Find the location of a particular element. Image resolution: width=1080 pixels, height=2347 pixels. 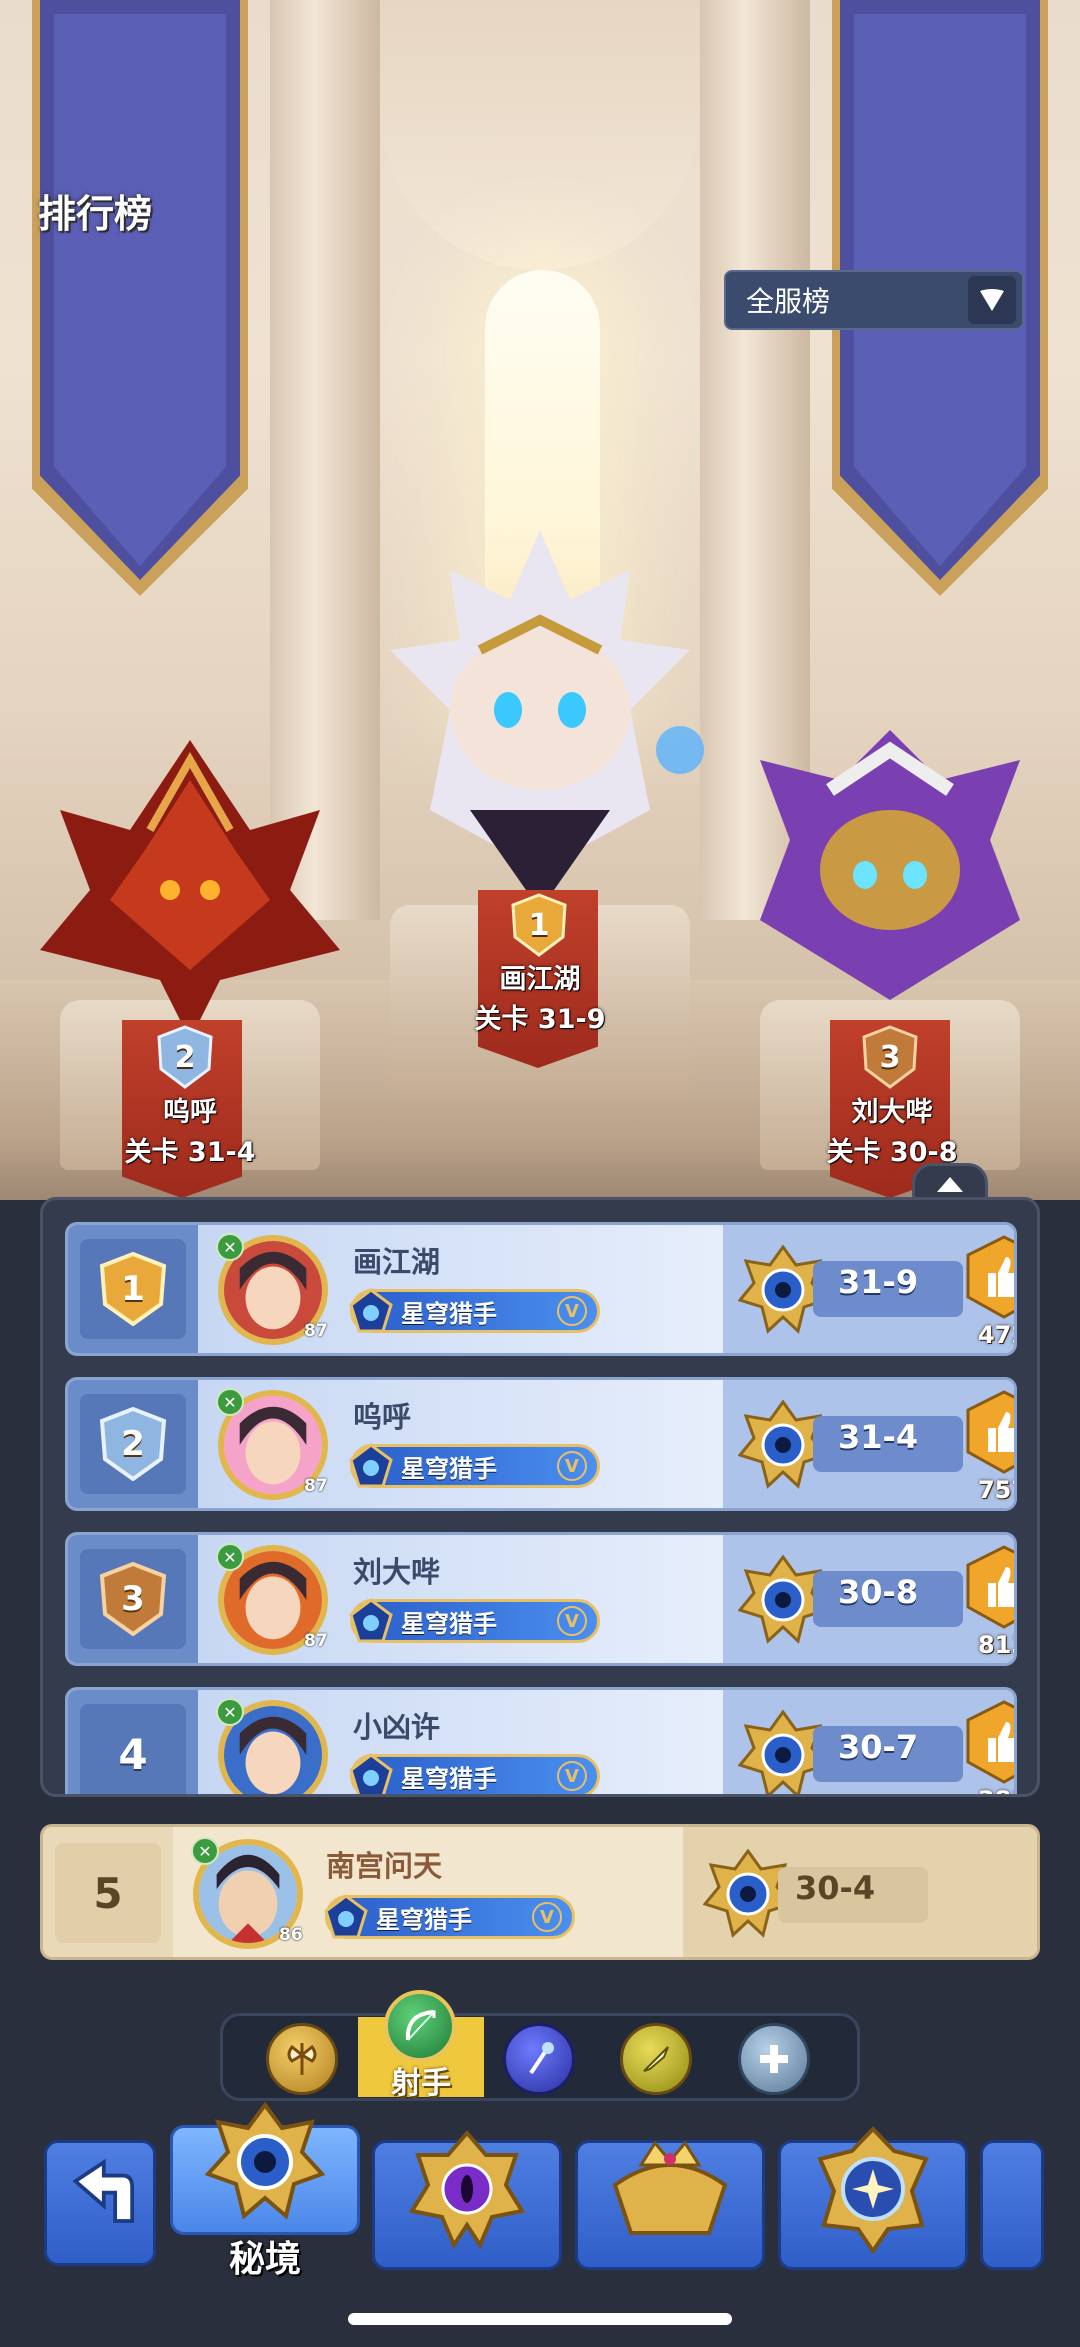

server-scope-value: 全服榜 is located at coordinates (788, 301).